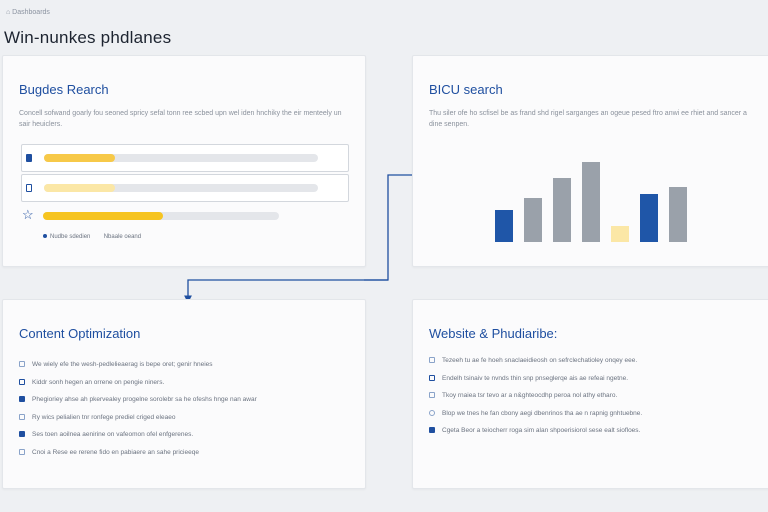  Describe the element at coordinates (432, 412) in the screenshot. I see `globe-icon` at that location.